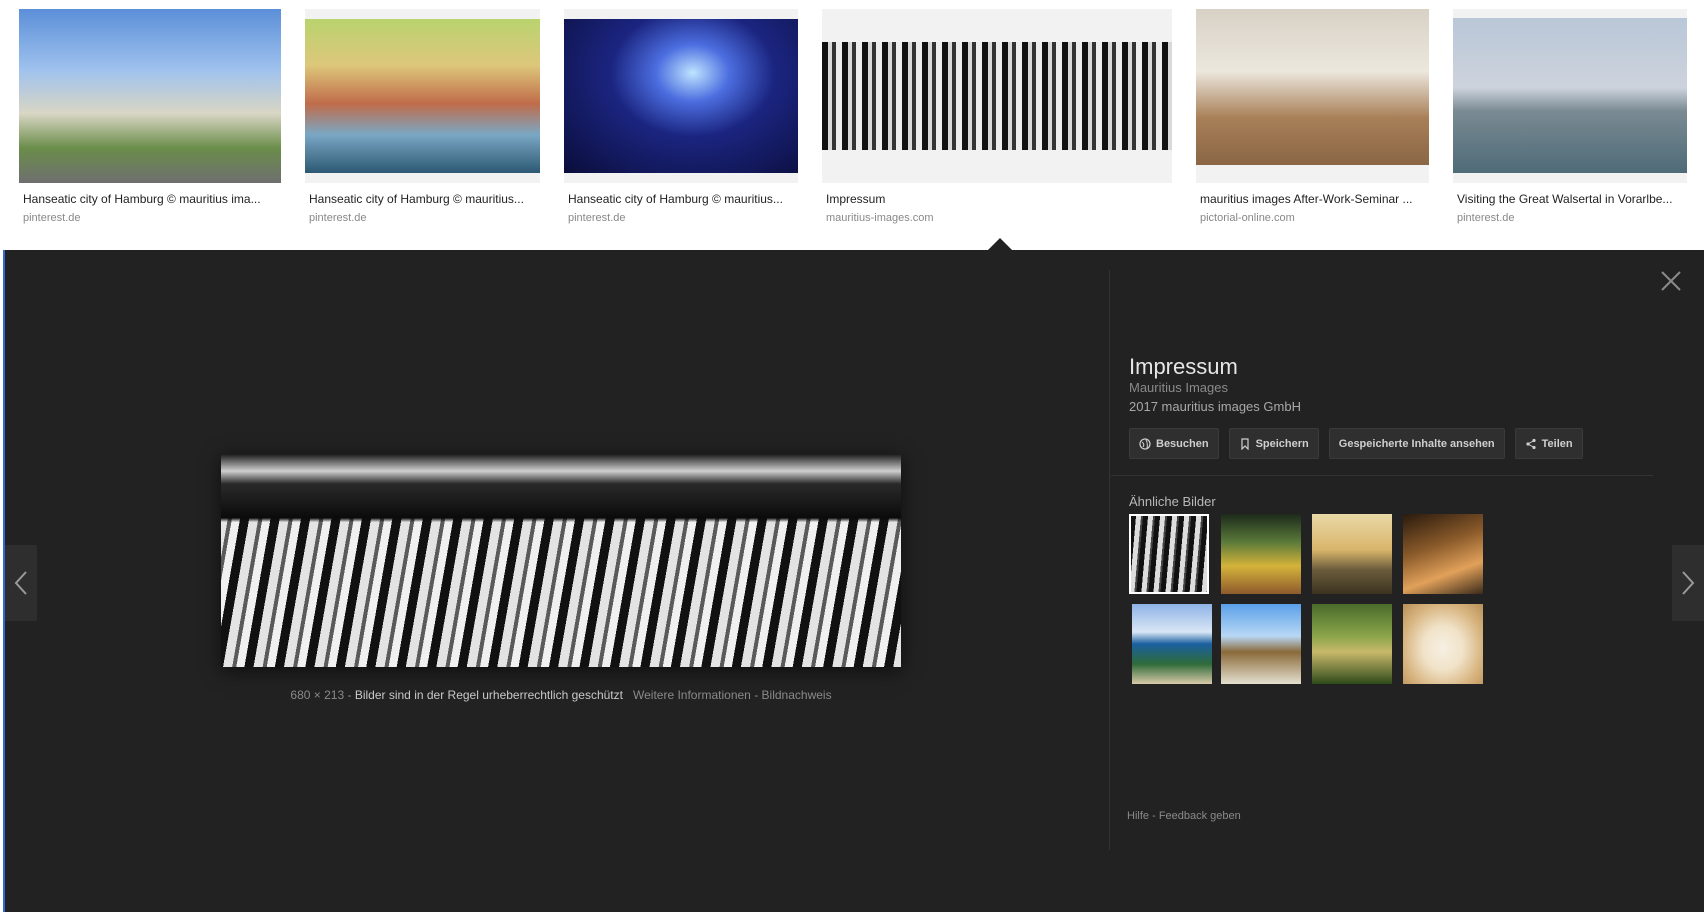  Describe the element at coordinates (1178, 387) in the screenshot. I see `image-source-name: Mauritius Images` at that location.